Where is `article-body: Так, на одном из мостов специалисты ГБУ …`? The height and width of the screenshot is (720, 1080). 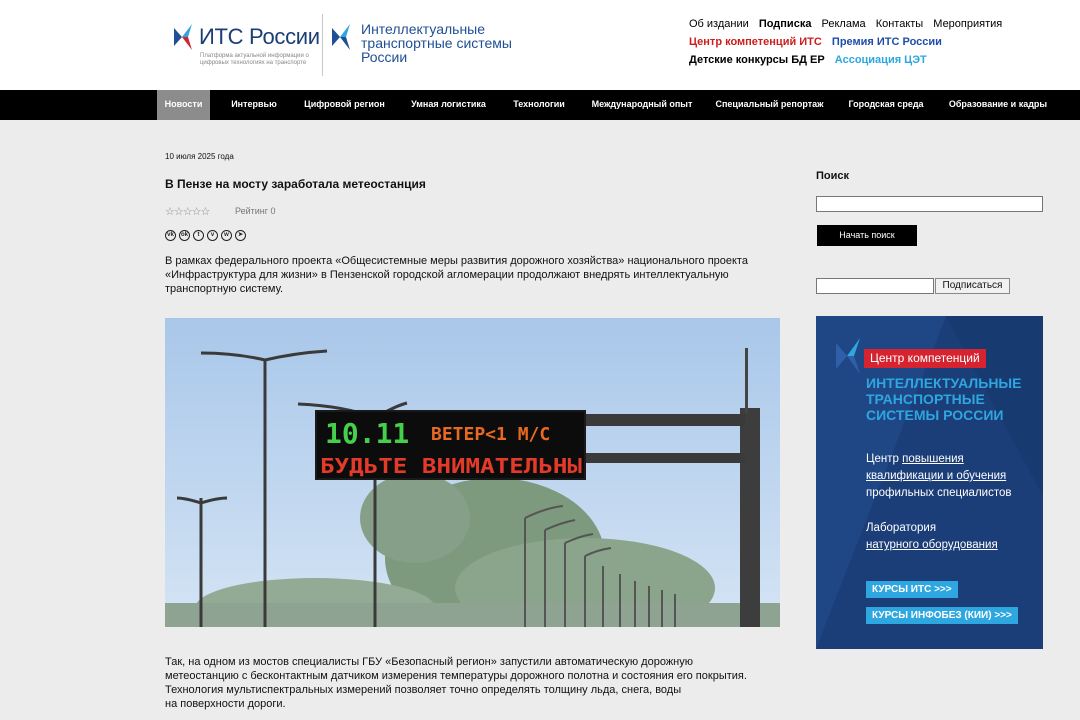
article-body: Так, на одном из мостов специалисты ГБУ … is located at coordinates (475, 683).